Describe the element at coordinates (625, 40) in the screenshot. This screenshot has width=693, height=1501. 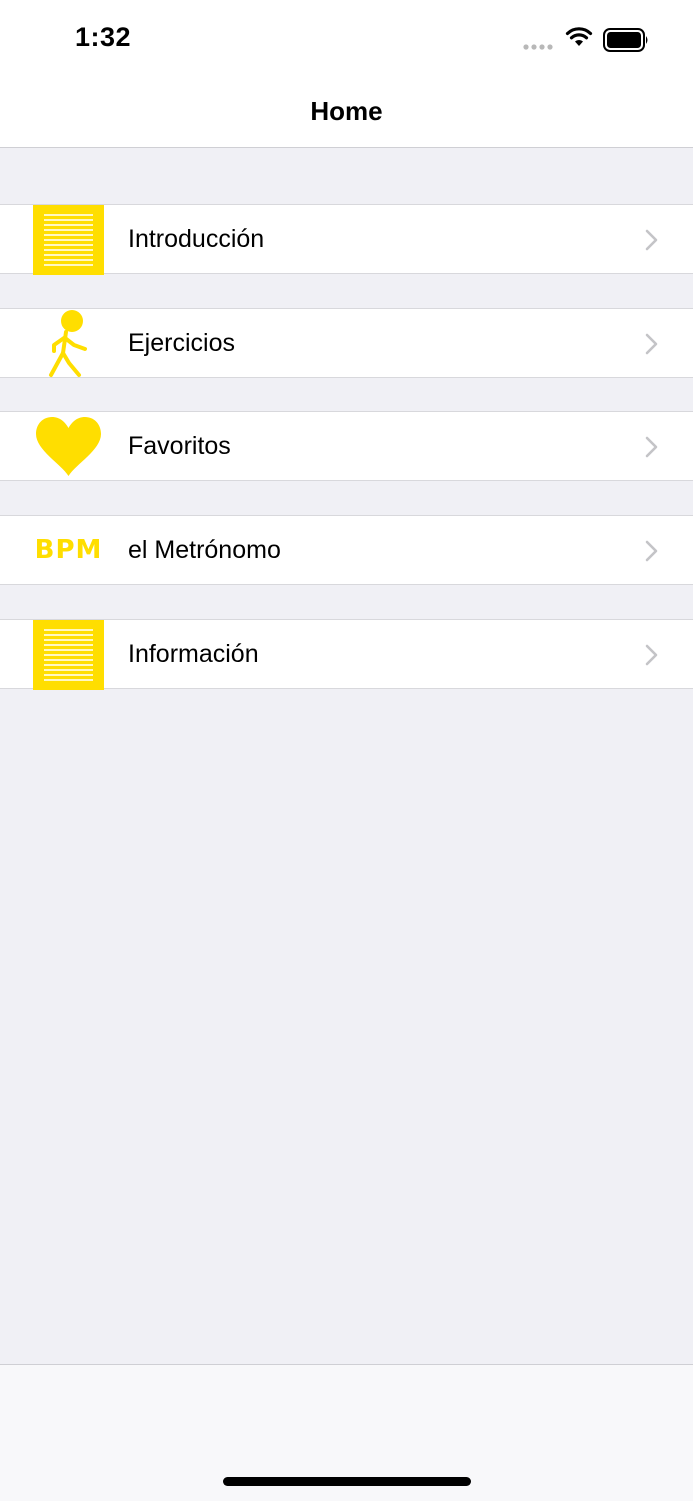
I see `battery-icon` at that location.